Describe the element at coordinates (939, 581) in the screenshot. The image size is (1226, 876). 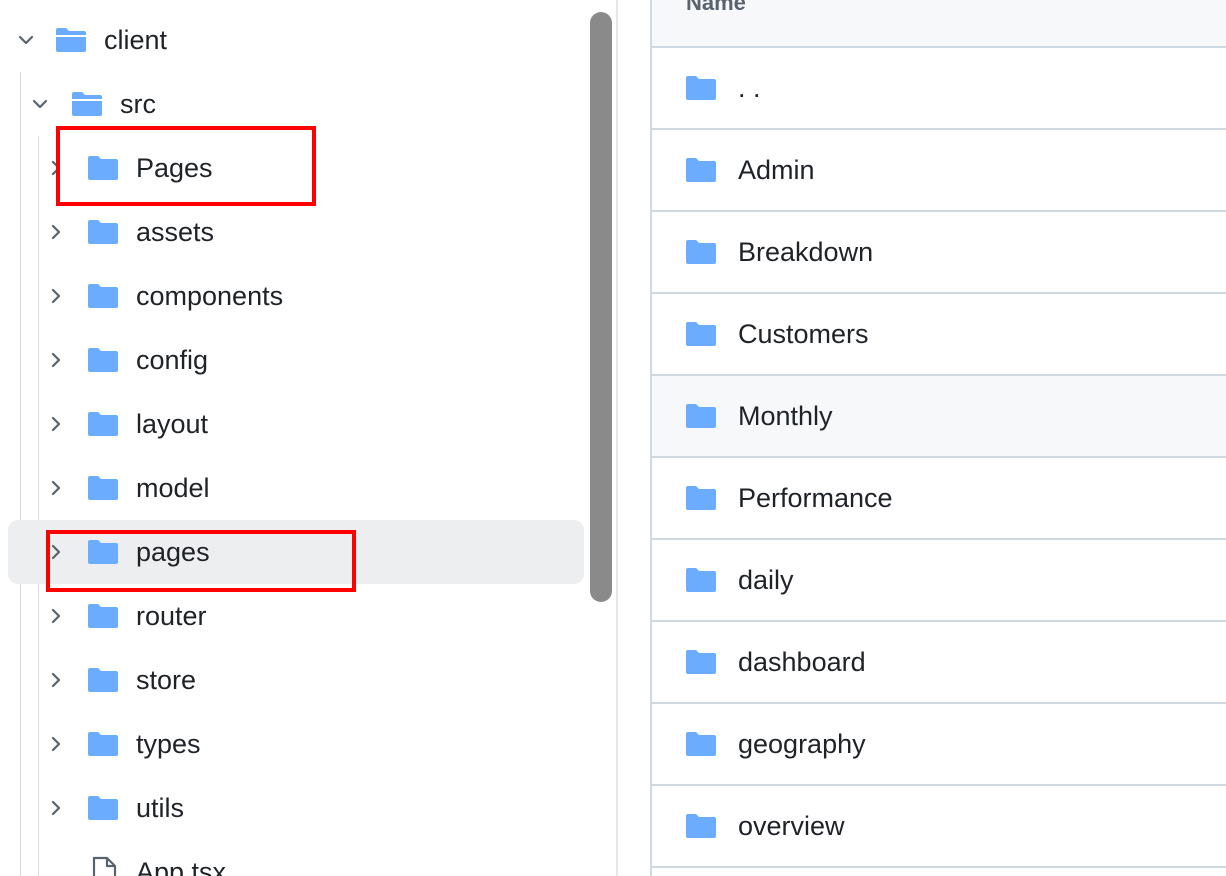
I see `table-row: daily` at that location.